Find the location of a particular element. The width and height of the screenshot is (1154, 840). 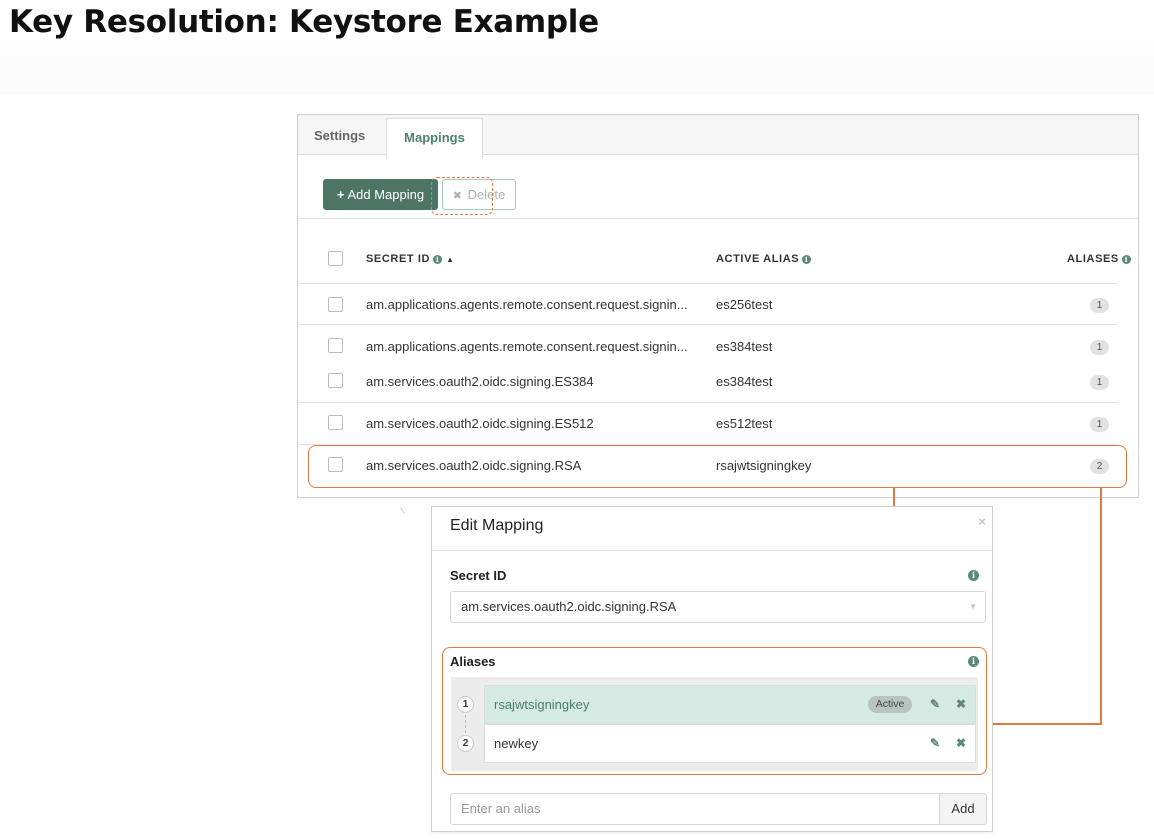

header-active-alias: ACTIVE ALIAS i is located at coordinates (764, 259).